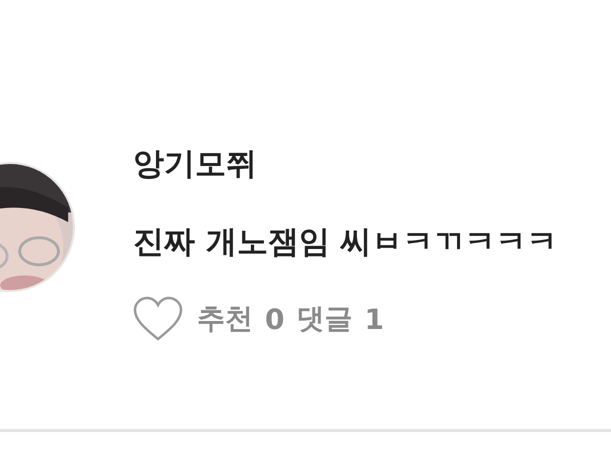 Image resolution: width=611 pixels, height=457 pixels. Describe the element at coordinates (225, 319) in the screenshot. I see `likes-label: 추천` at that location.